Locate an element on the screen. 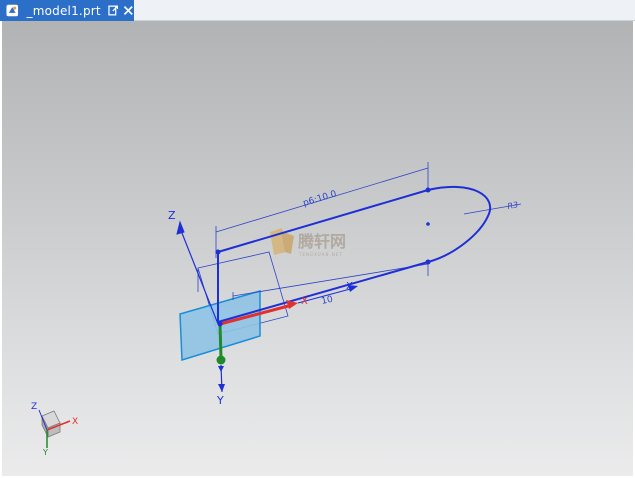 The width and height of the screenshot is (635, 478). triad-z-label: Z is located at coordinates (34, 407).